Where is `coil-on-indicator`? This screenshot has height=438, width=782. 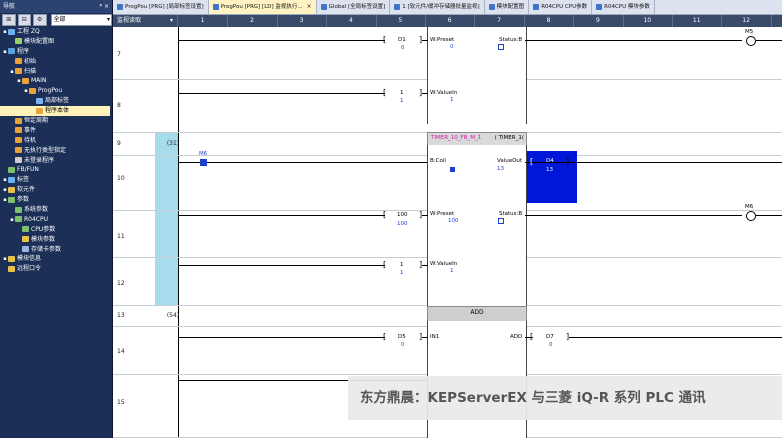 coil-on-indicator is located at coordinates (452, 169).